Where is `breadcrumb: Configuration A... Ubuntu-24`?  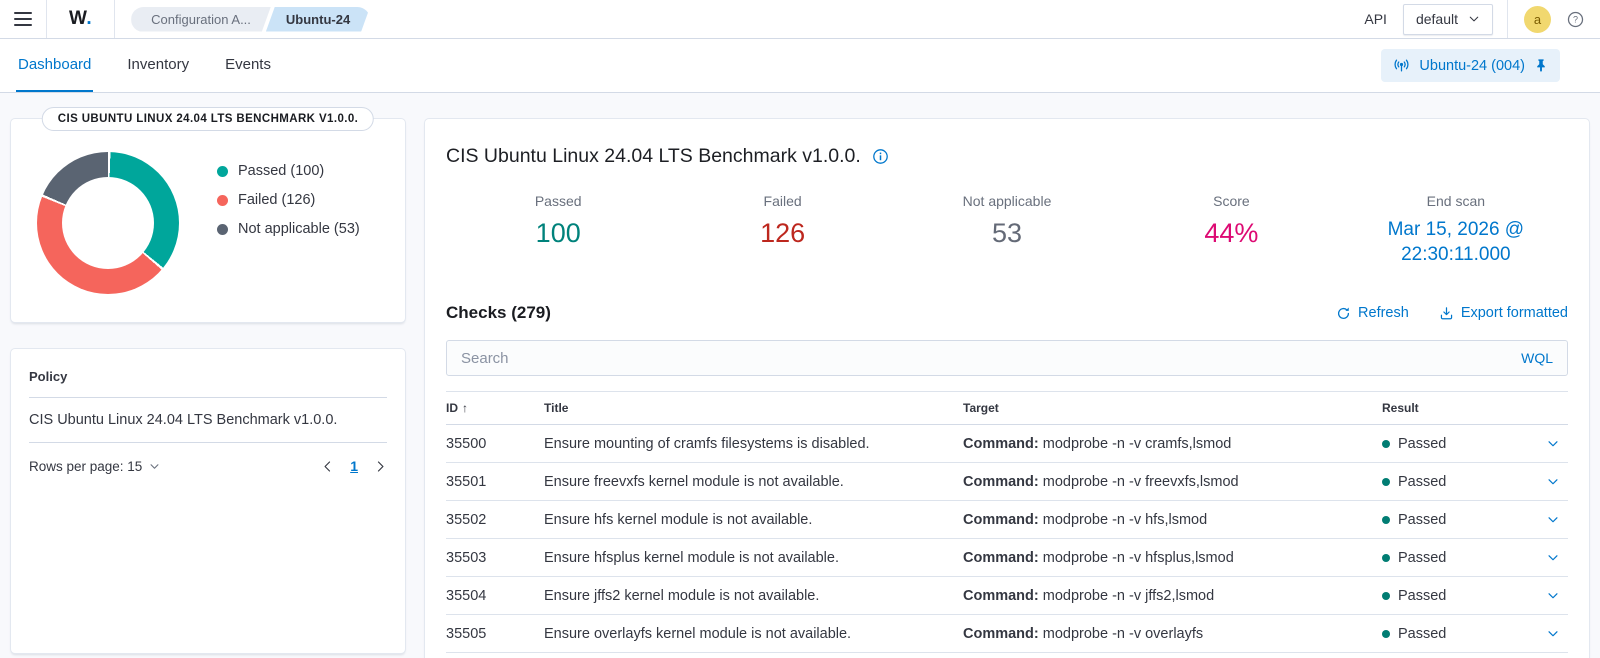 breadcrumb: Configuration A... Ubuntu-24 is located at coordinates (250, 19).